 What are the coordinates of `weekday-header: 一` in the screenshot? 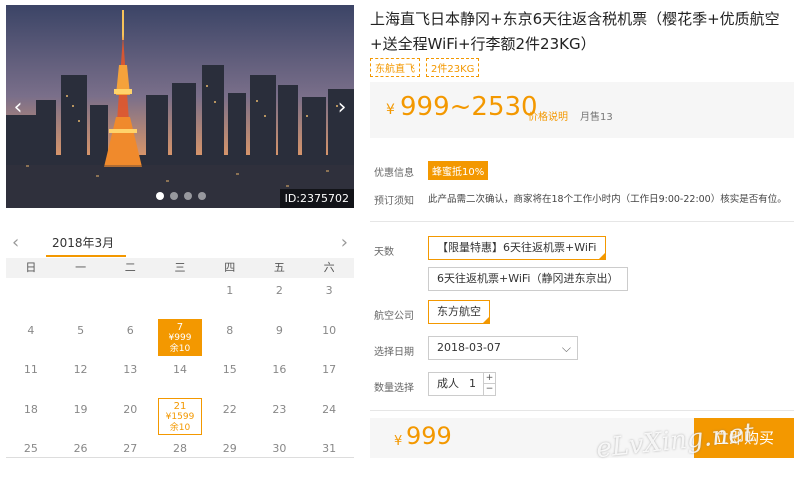 It's located at (81, 267).